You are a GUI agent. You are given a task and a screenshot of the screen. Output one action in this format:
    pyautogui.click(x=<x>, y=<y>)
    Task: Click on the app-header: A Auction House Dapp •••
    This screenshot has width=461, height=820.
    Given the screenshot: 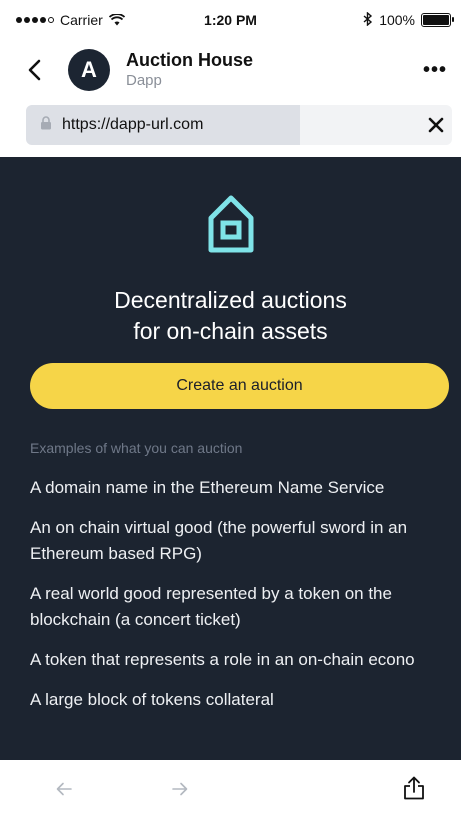 What is the action you would take?
    pyautogui.click(x=230, y=70)
    